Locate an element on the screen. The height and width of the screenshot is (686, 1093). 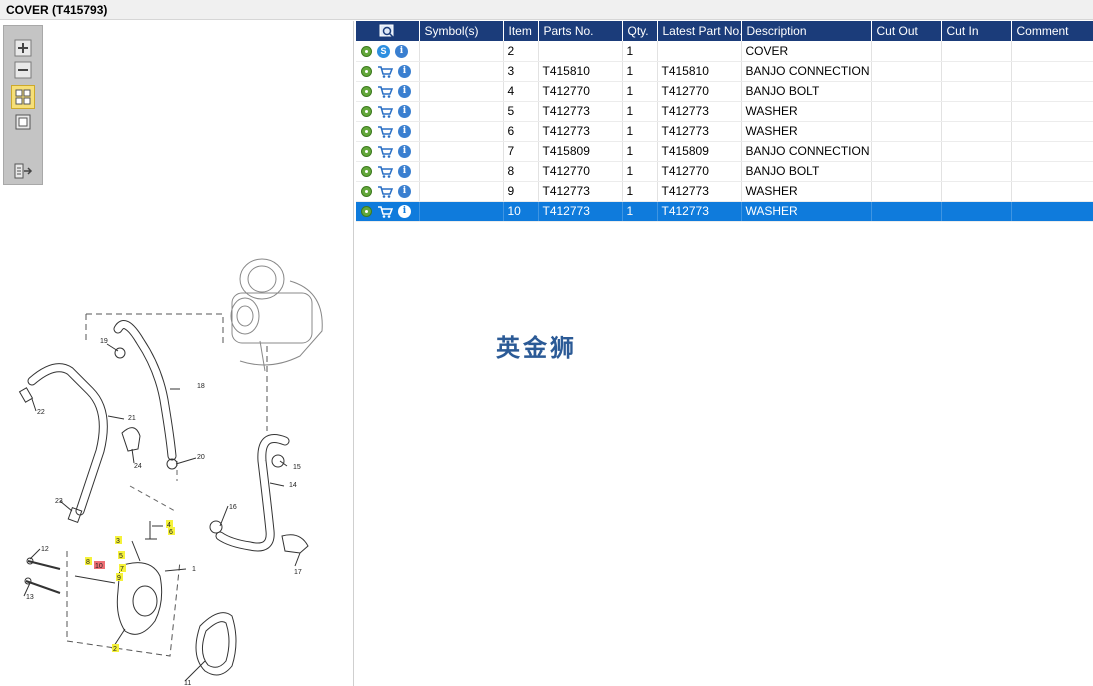
column-header-qty: Qty. is located at coordinates (640, 31).